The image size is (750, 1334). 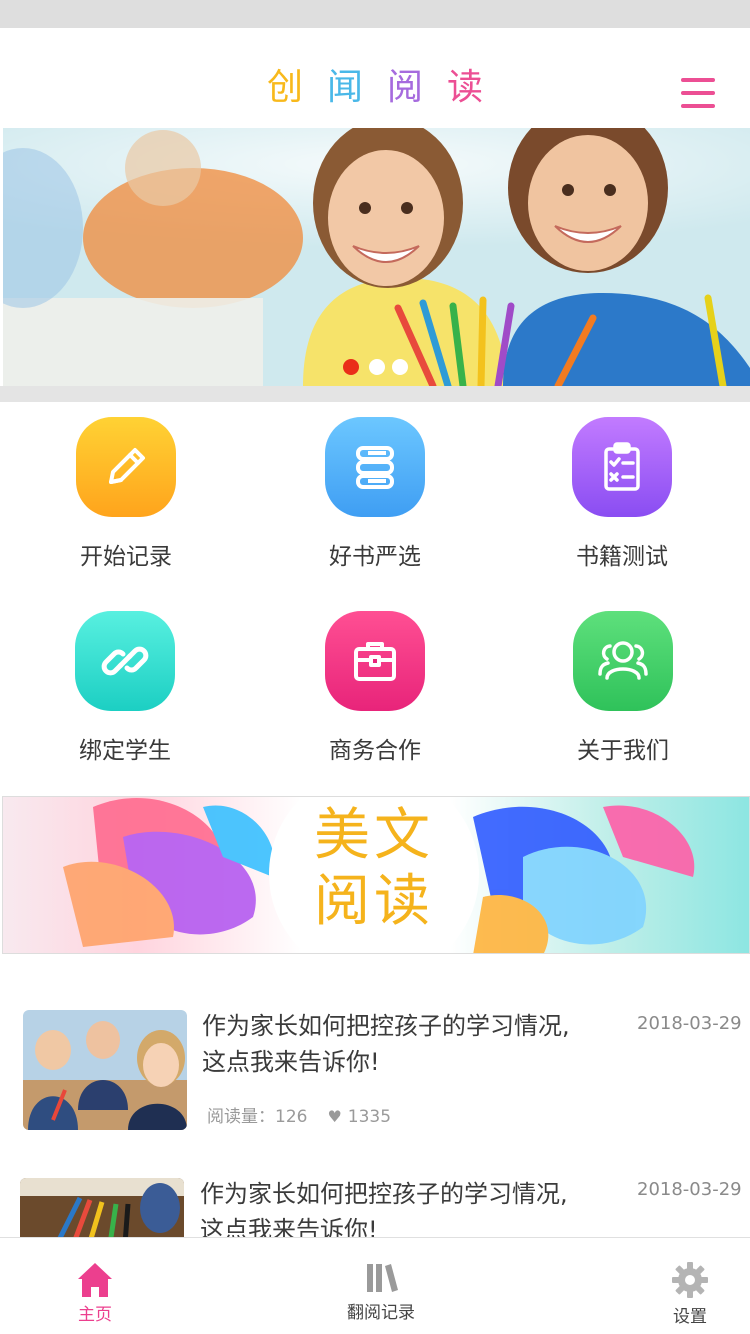 What do you see at coordinates (257, 1117) in the screenshot?
I see `news-view-count: 阅读量：126` at bounding box center [257, 1117].